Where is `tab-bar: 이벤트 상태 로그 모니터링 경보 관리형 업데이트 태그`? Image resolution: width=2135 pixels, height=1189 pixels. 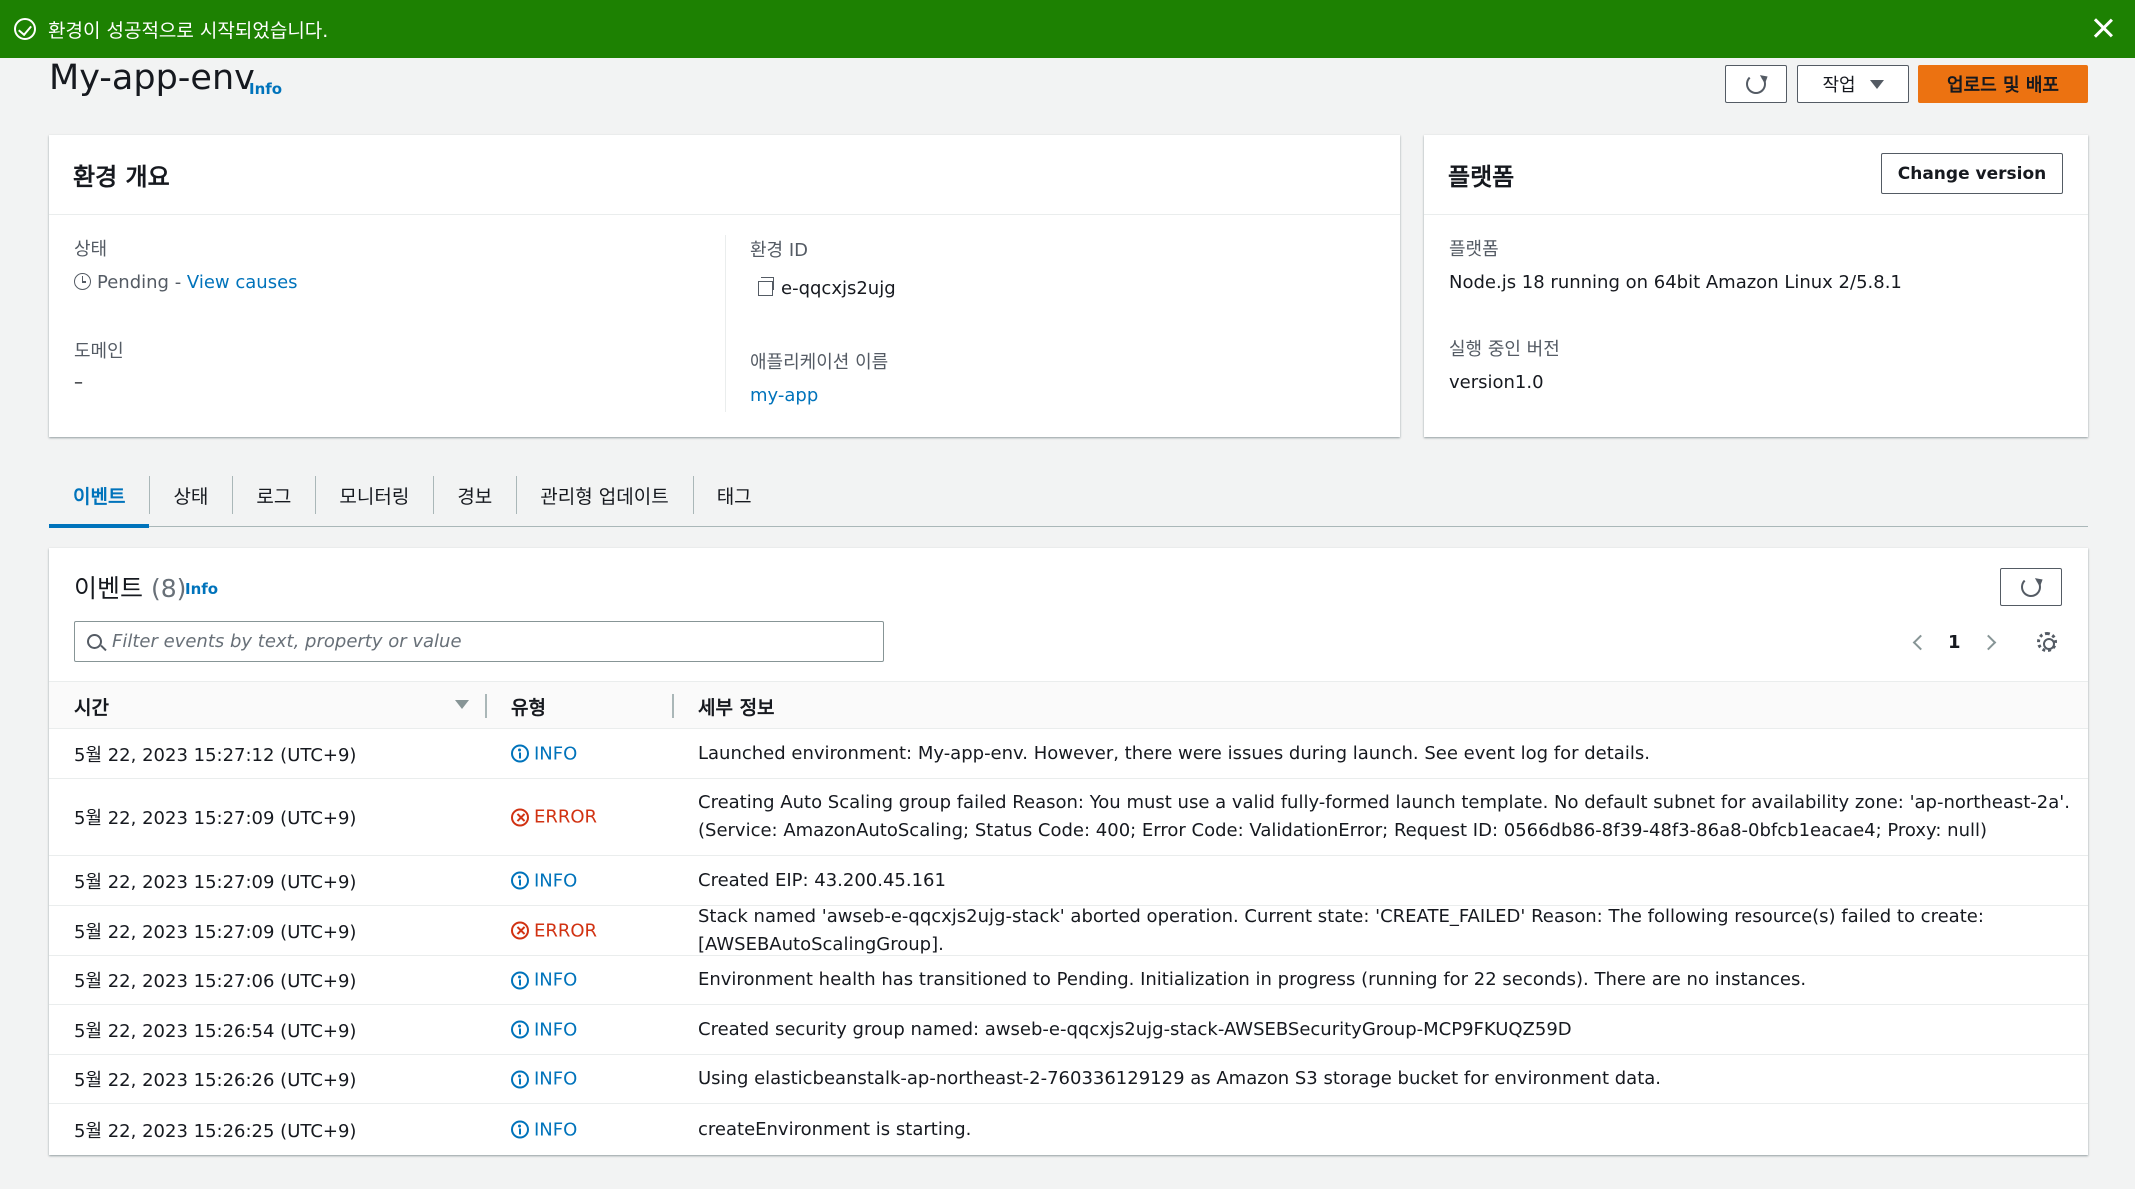
tab-bar: 이벤트 상태 로그 모니터링 경보 관리형 업데이트 태그 is located at coordinates (1068, 496).